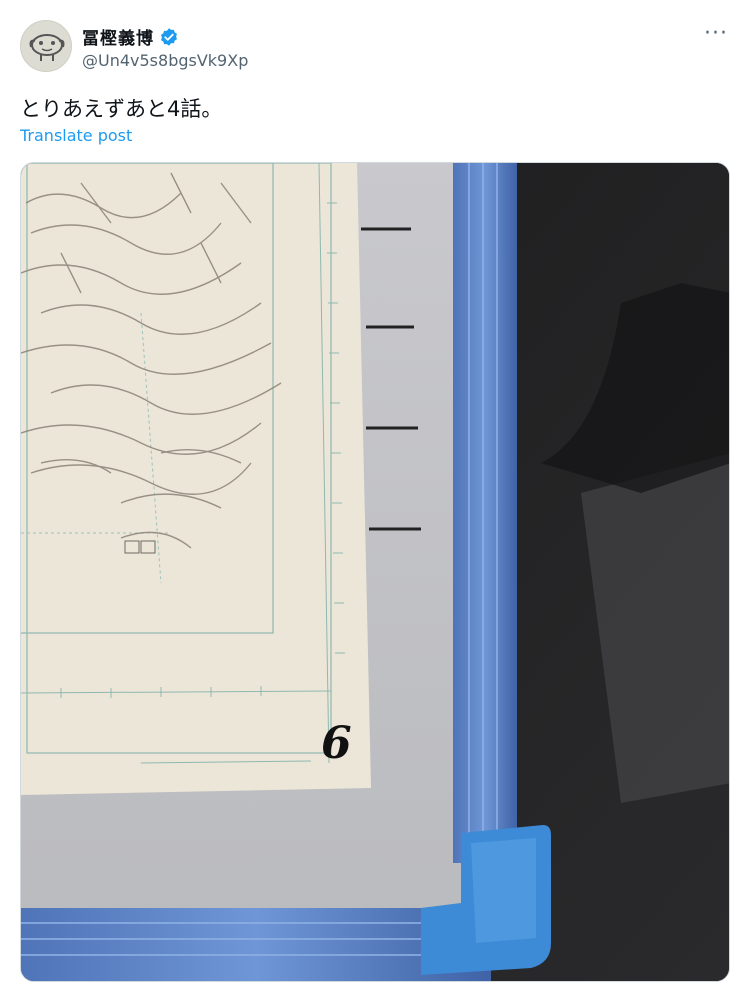 This screenshot has width=750, height=982. I want to click on avatar-icon, so click(47, 47).